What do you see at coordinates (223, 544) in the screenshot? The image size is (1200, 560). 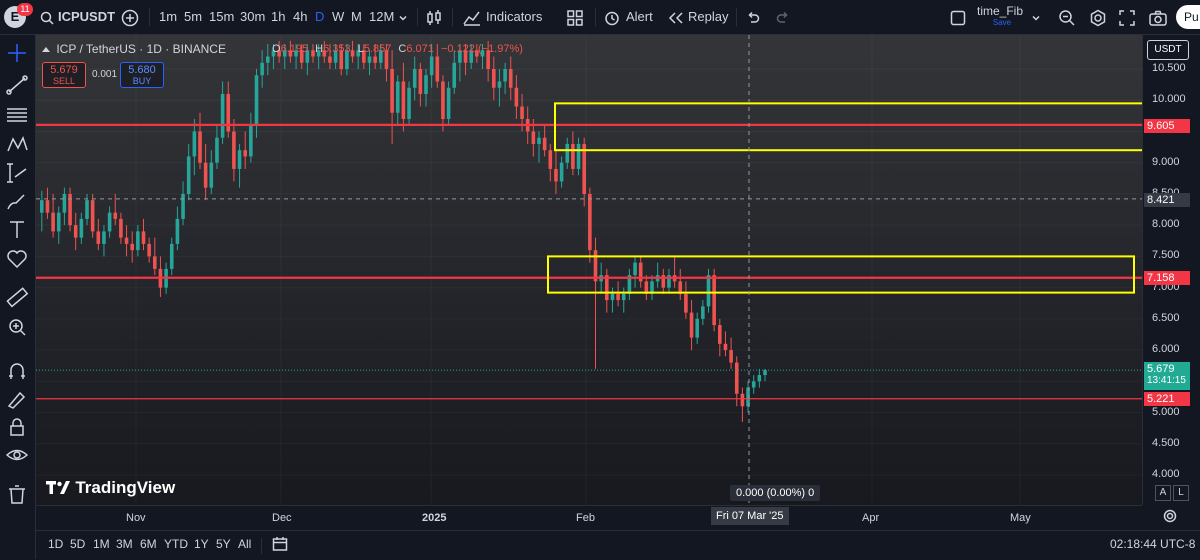 I see `range-5y: 5Y` at bounding box center [223, 544].